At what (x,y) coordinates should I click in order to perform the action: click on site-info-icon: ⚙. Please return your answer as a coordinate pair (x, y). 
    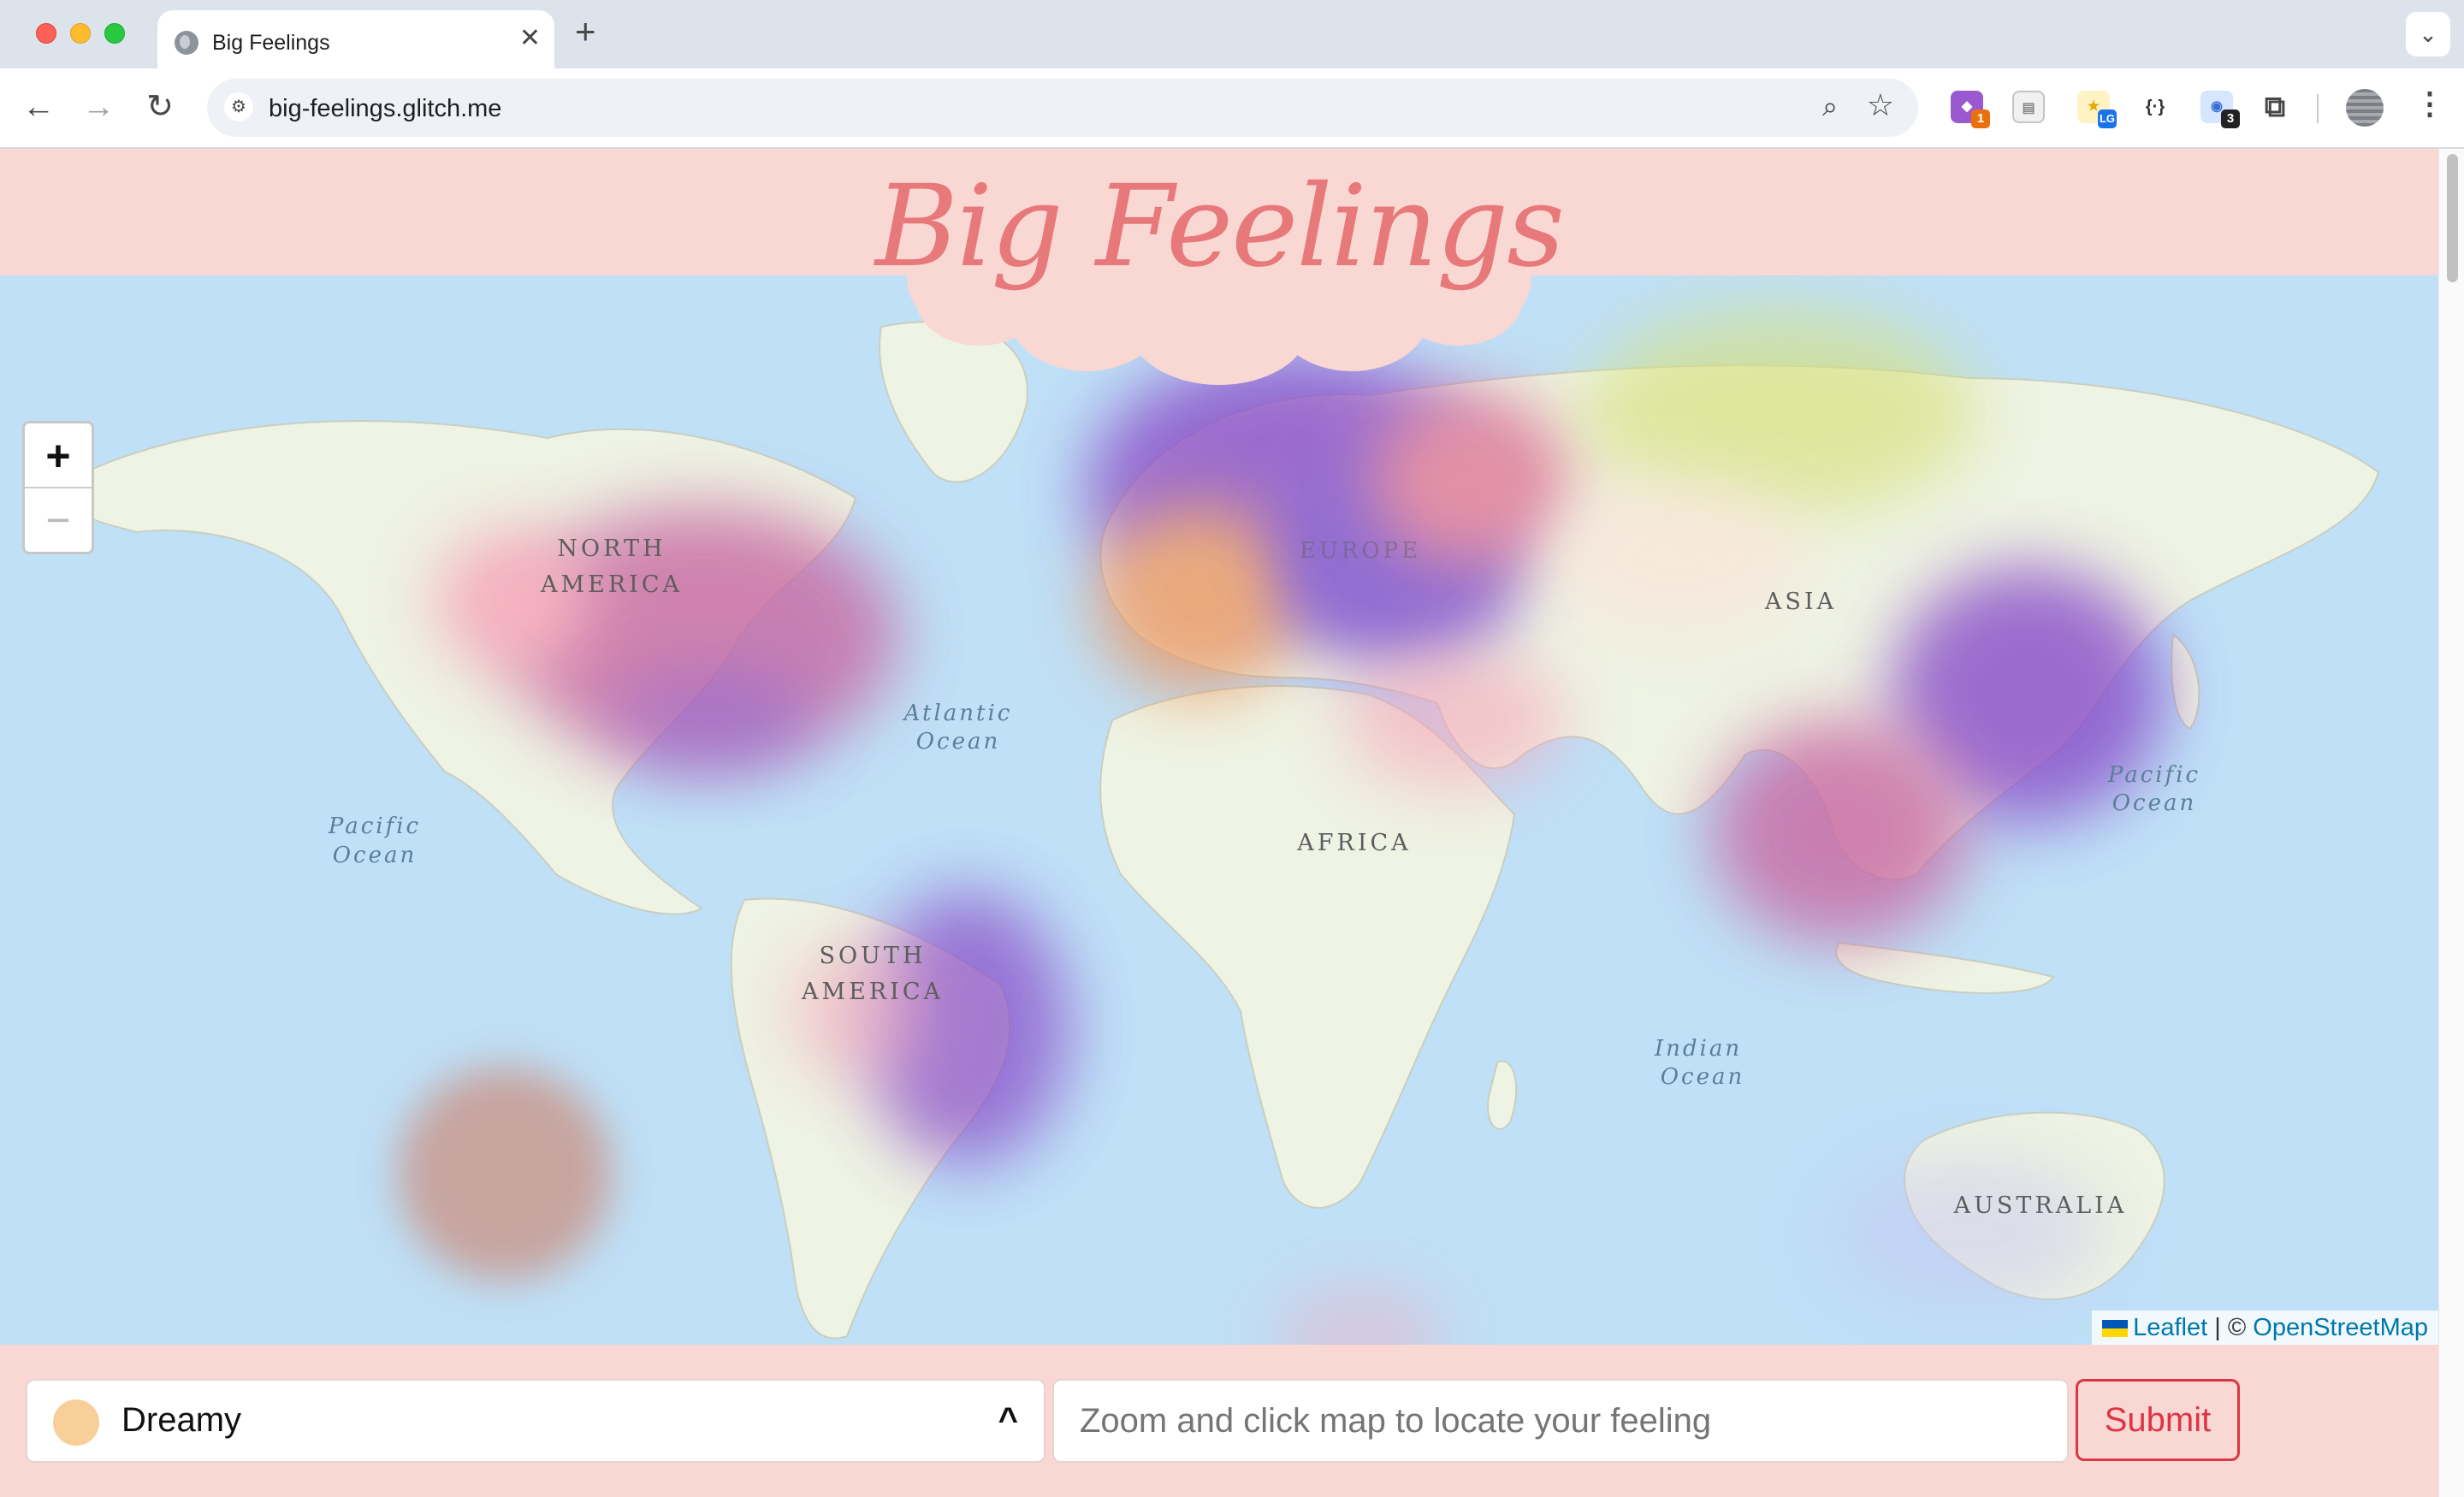
    Looking at the image, I should click on (238, 106).